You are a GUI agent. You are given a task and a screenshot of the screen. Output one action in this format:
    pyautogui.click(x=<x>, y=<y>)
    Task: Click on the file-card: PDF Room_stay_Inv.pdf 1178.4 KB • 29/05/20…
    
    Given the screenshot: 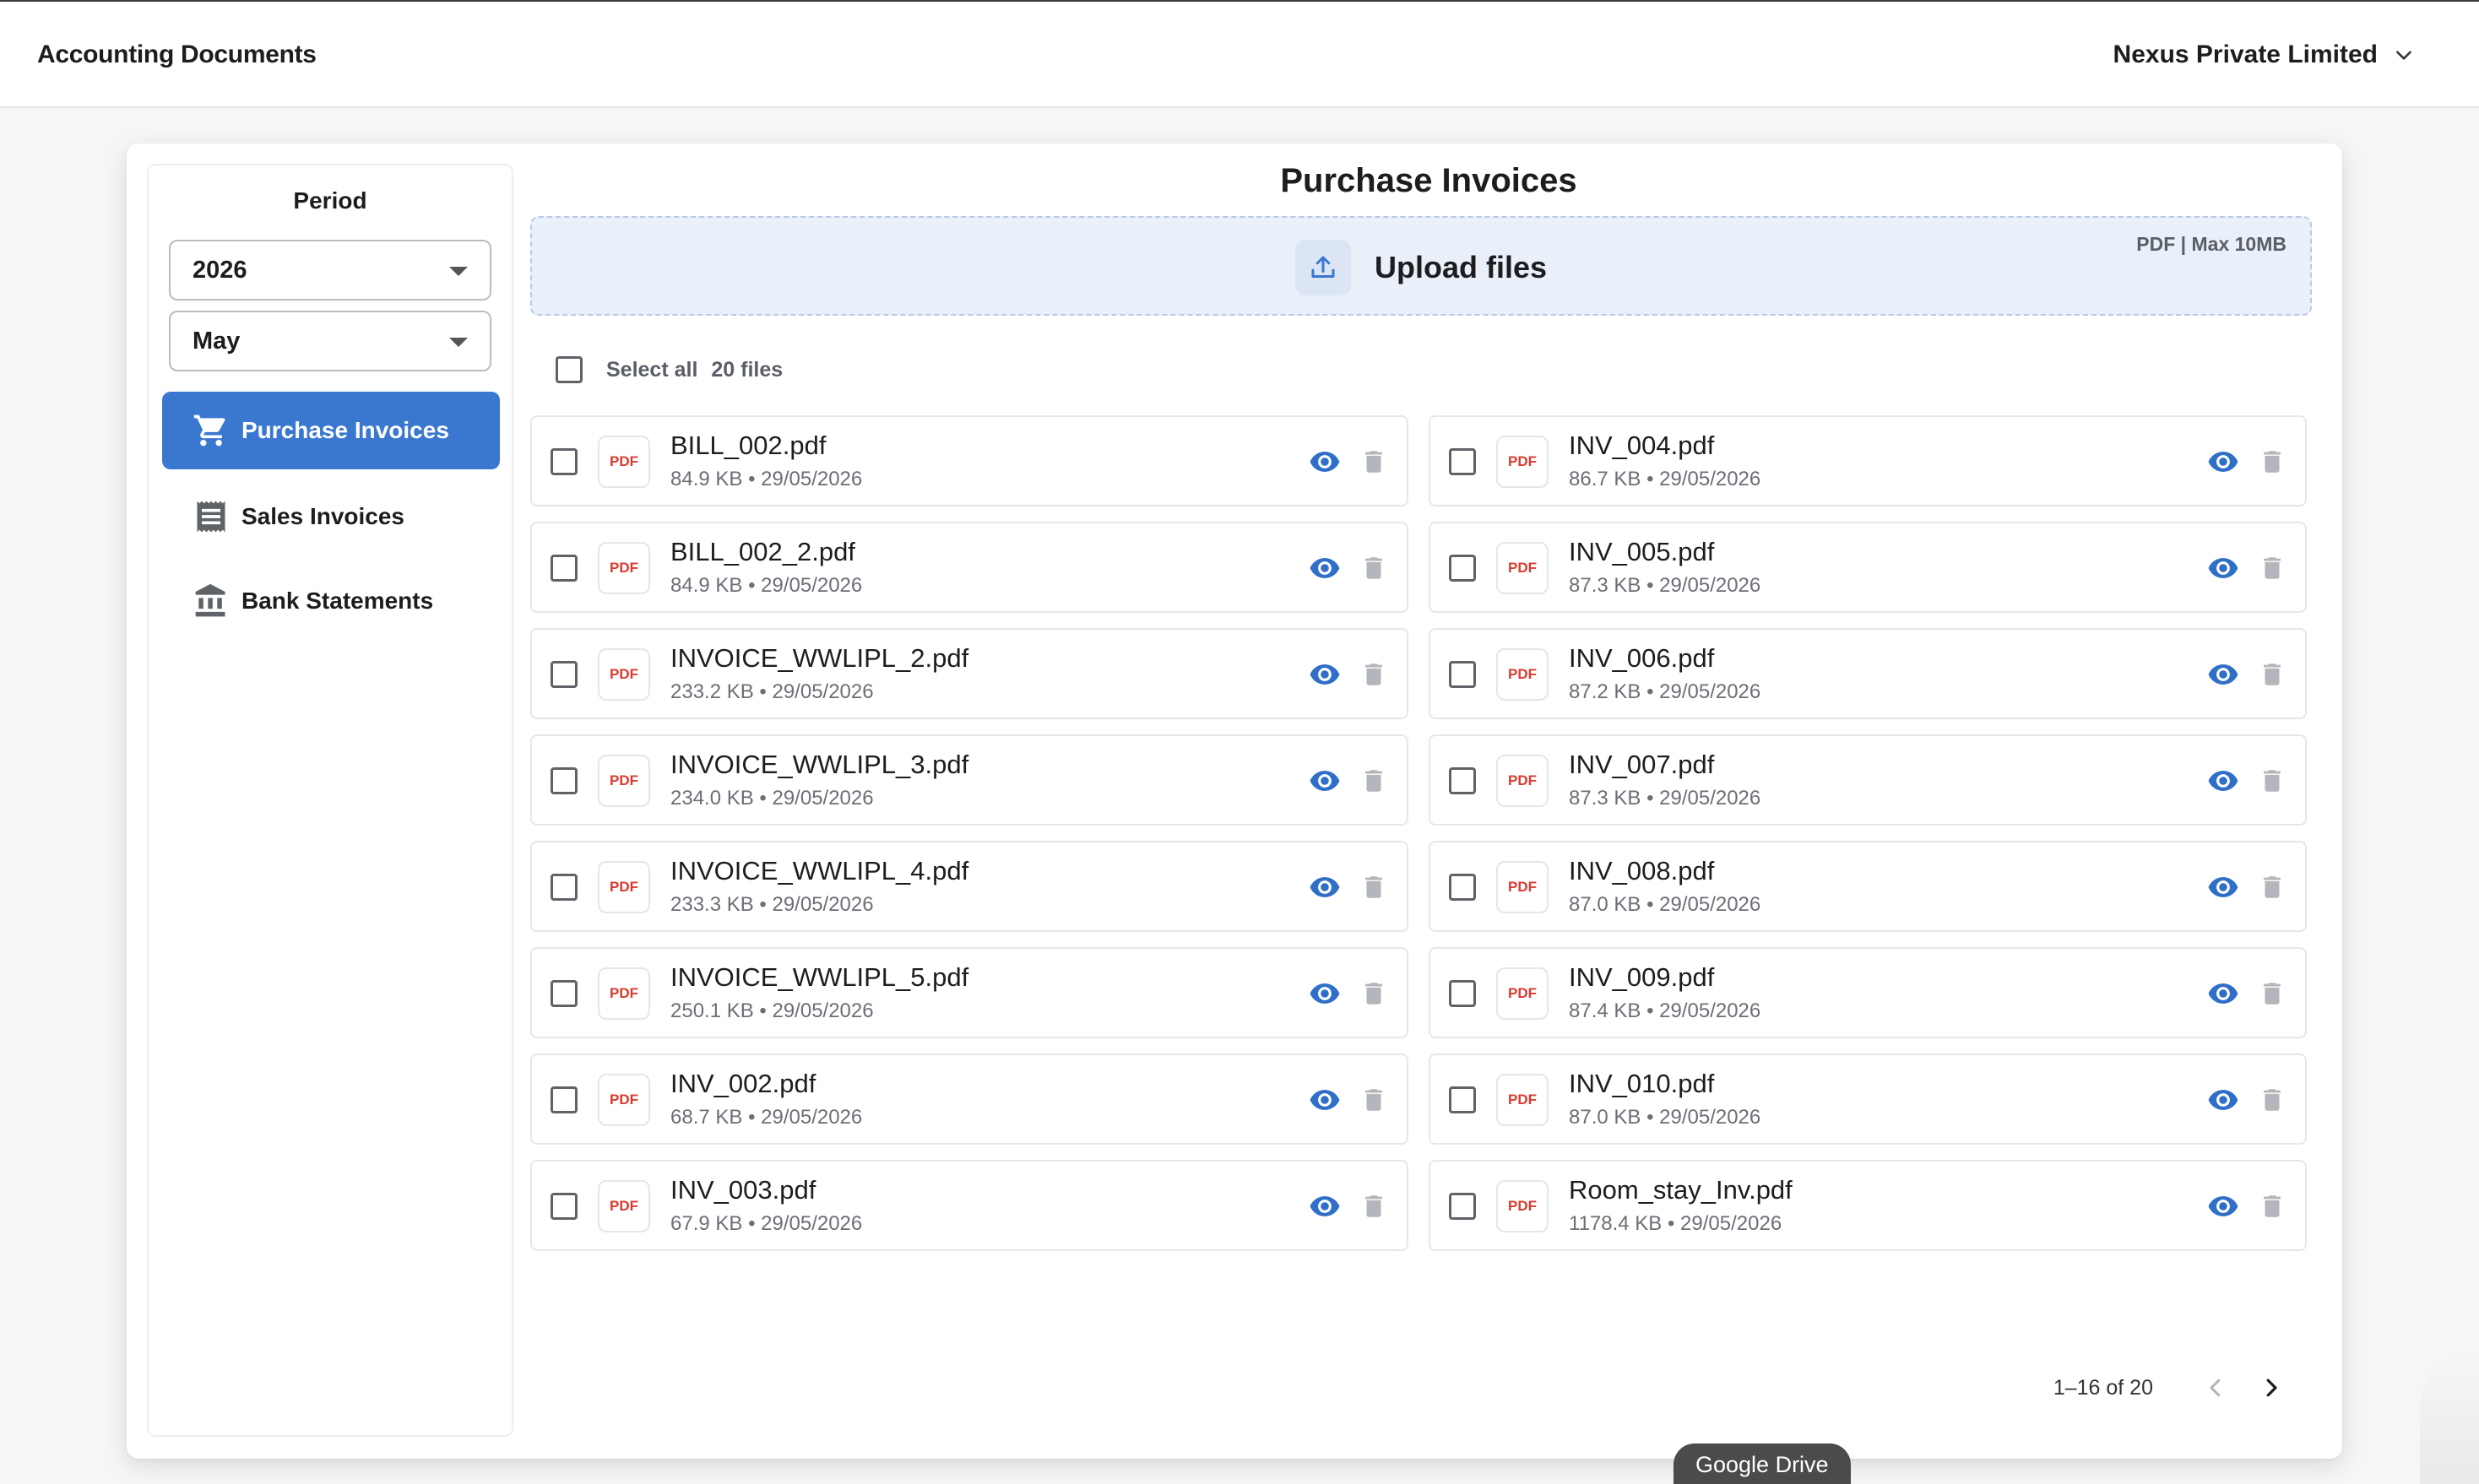 What is the action you would take?
    pyautogui.click(x=1868, y=1205)
    